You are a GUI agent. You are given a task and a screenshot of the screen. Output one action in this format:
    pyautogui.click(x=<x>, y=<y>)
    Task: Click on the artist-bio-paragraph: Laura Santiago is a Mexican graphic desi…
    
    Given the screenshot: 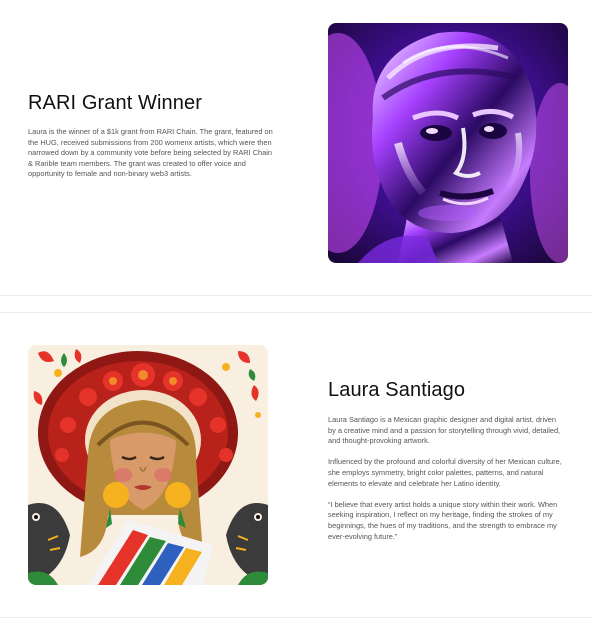 What is the action you would take?
    pyautogui.click(x=444, y=430)
    